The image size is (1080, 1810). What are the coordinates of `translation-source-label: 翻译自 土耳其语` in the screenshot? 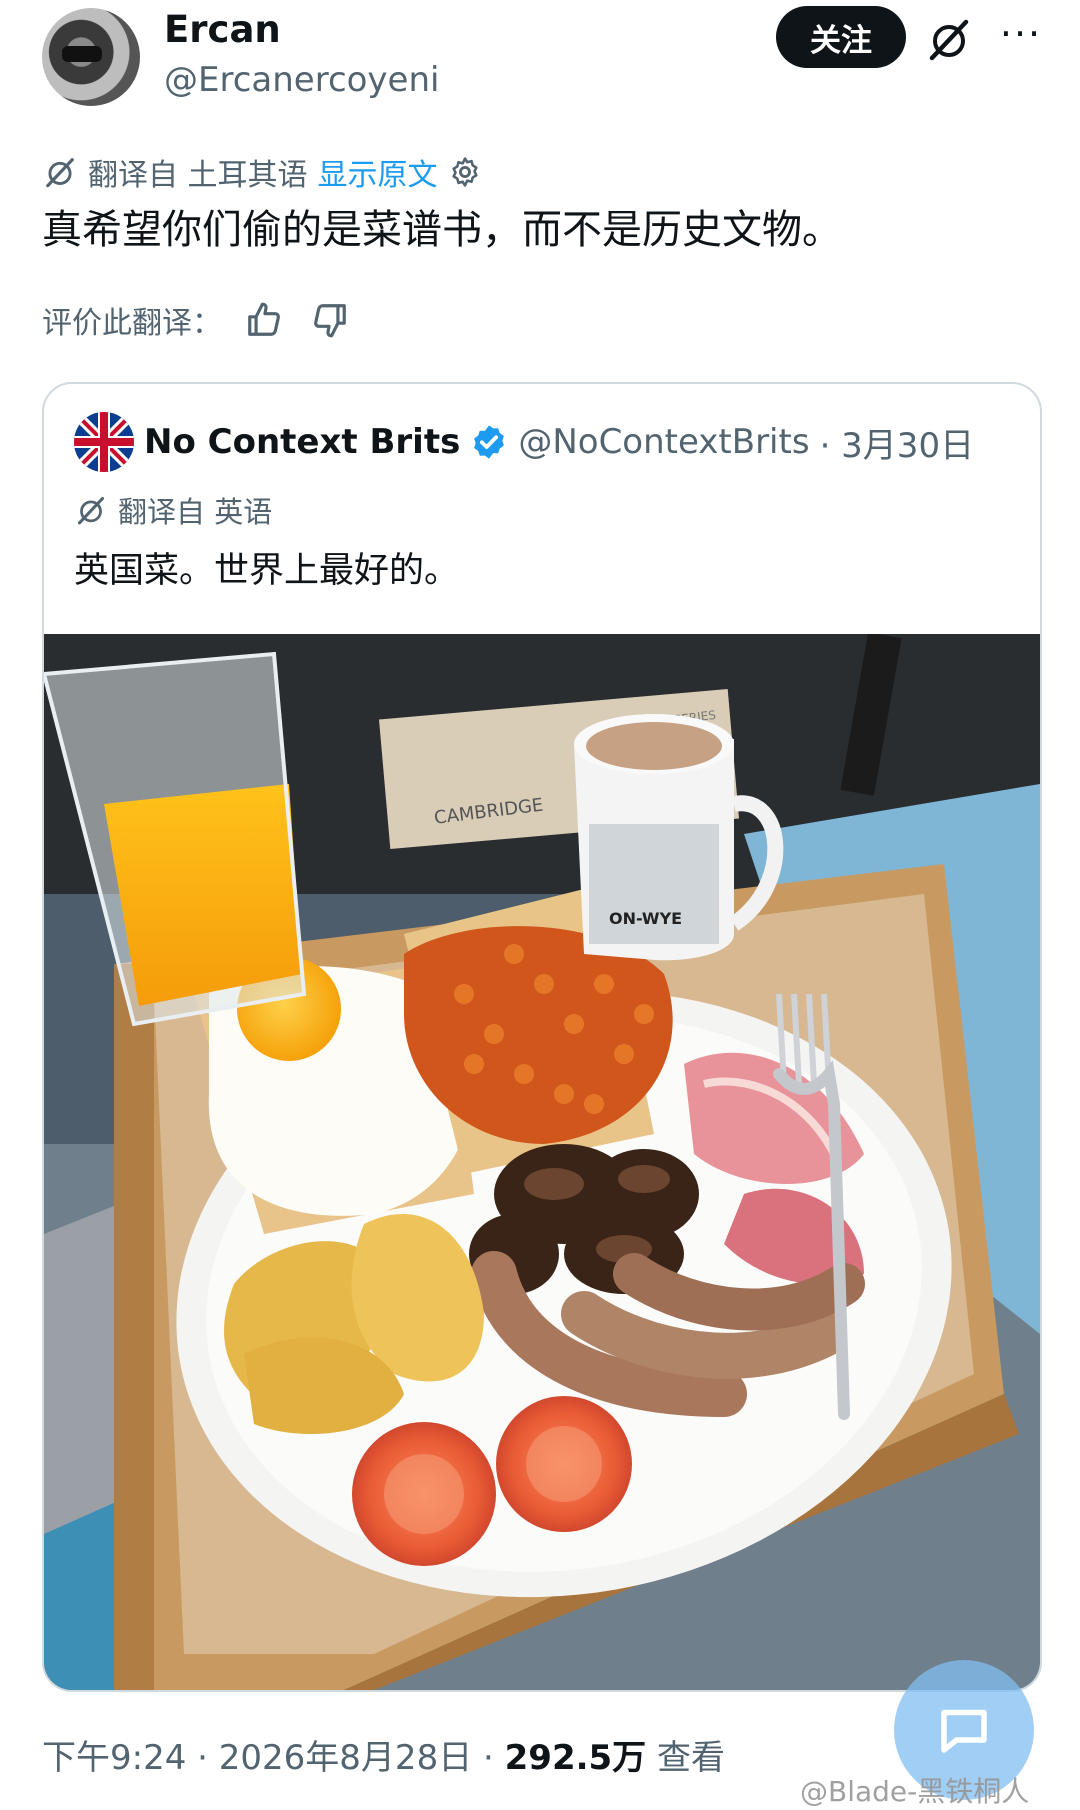 It's located at (198, 175).